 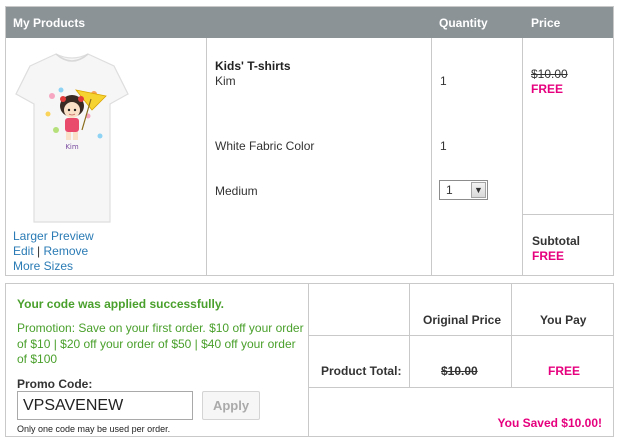 I want to click on promo-note: Only one code may be used per order., so click(x=94, y=429).